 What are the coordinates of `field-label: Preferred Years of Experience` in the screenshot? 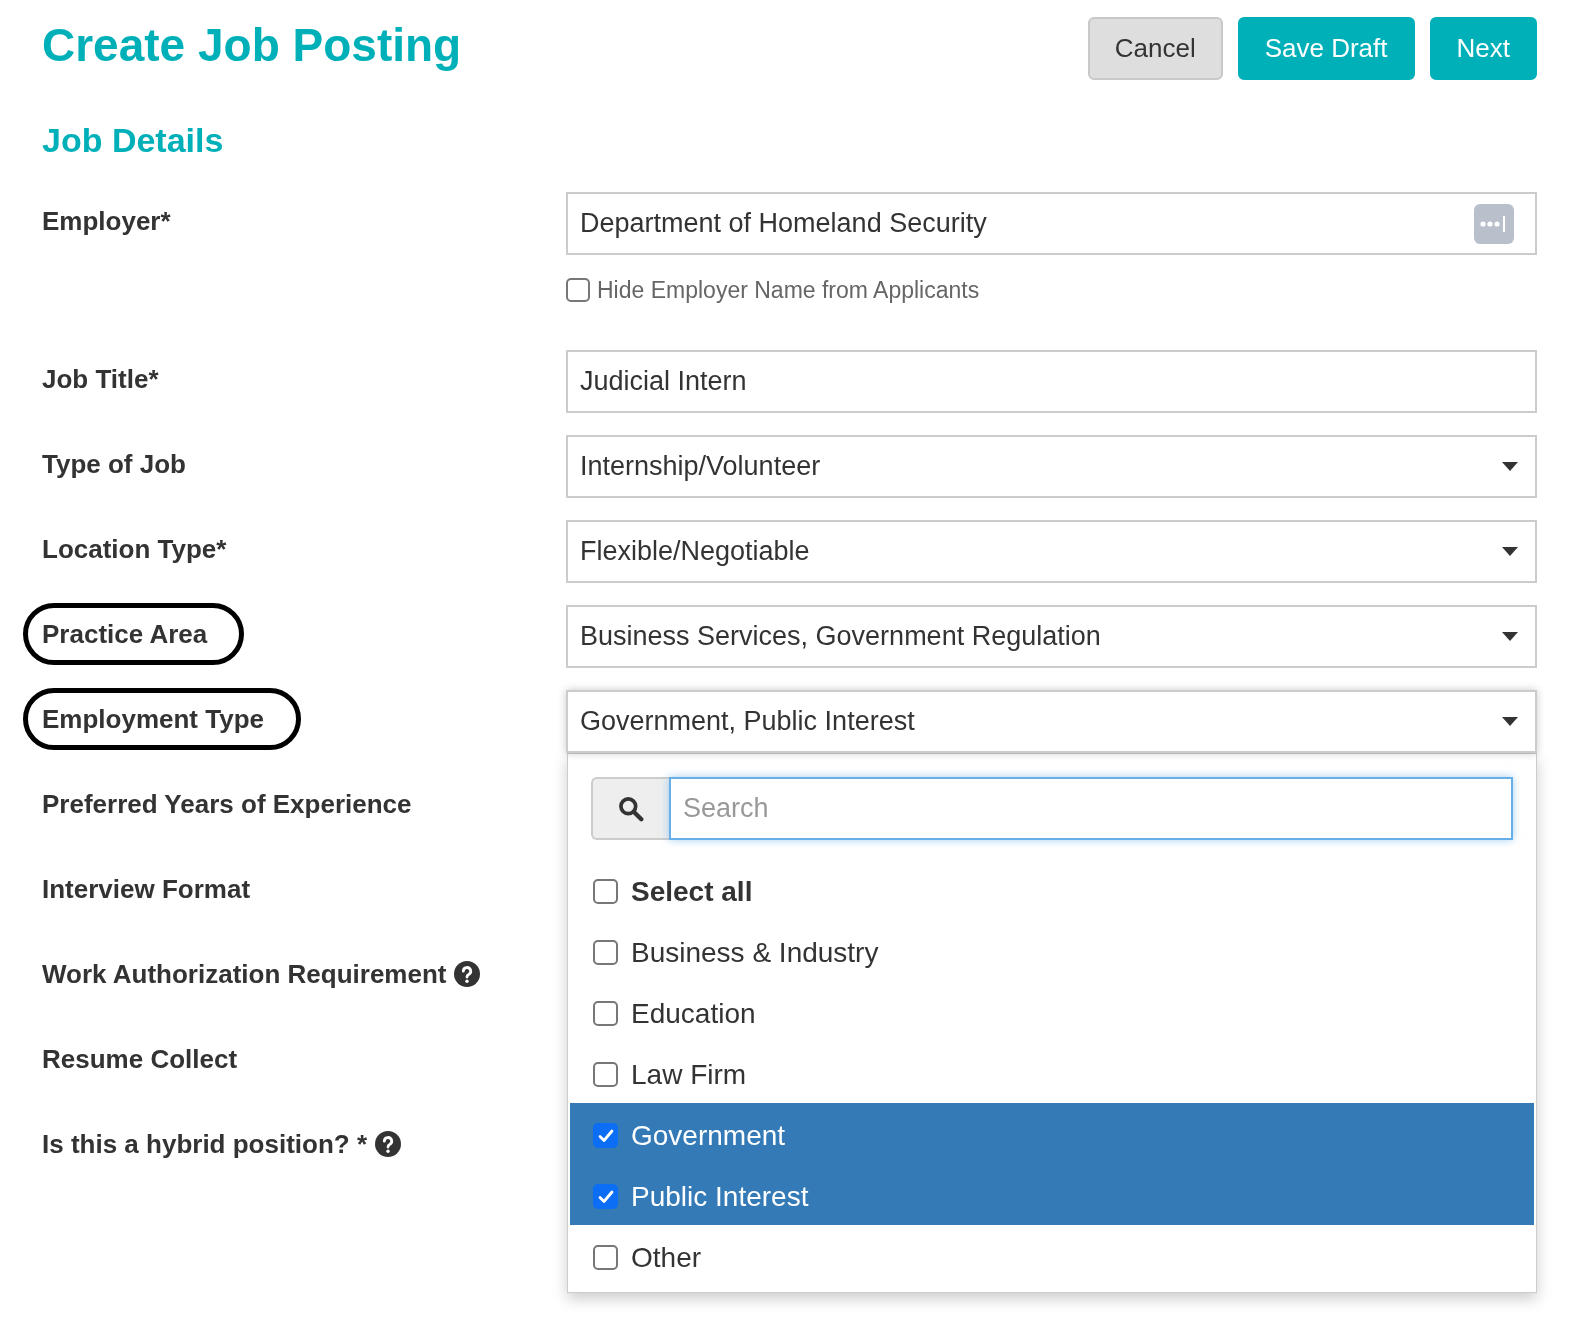 It's located at (227, 803).